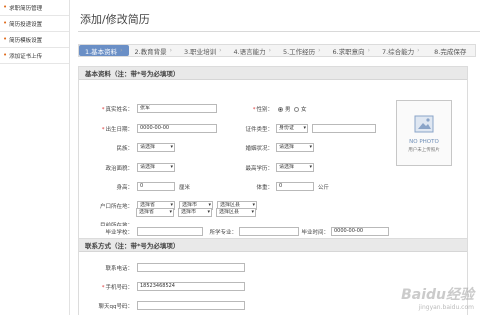 This screenshot has height=315, width=480. Describe the element at coordinates (304, 110) in the screenshot. I see `gender-female-label: 女` at that location.